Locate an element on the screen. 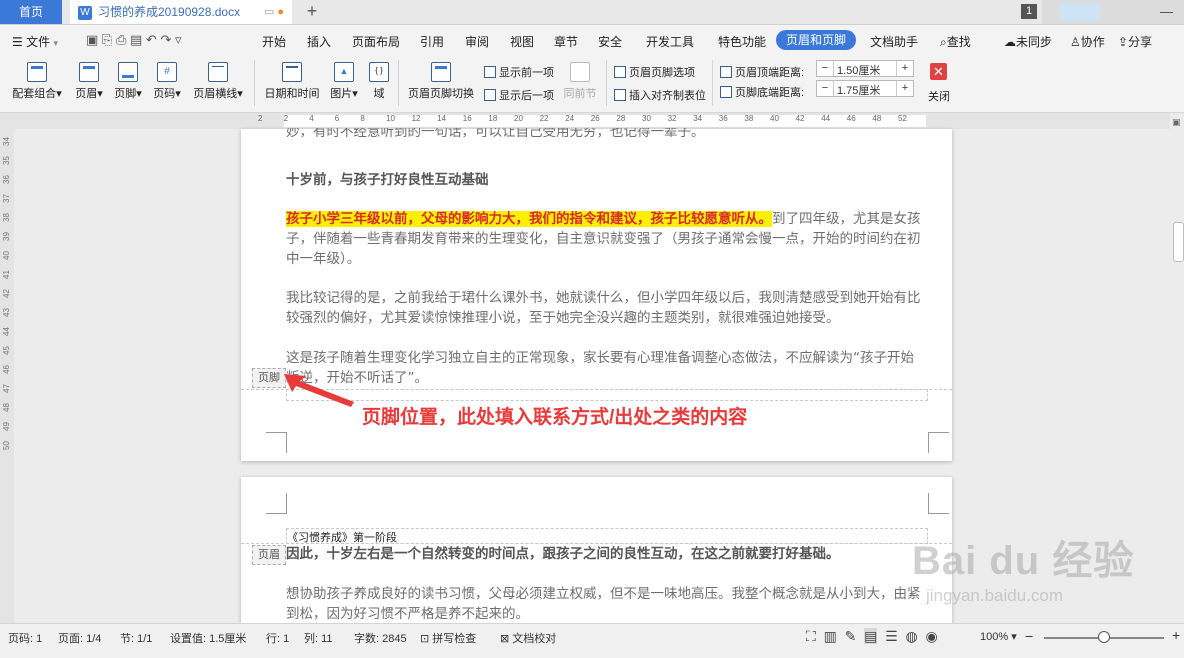 Image resolution: width=1184 pixels, height=658 pixels. zoom-out-button: − is located at coordinates (1029, 636).